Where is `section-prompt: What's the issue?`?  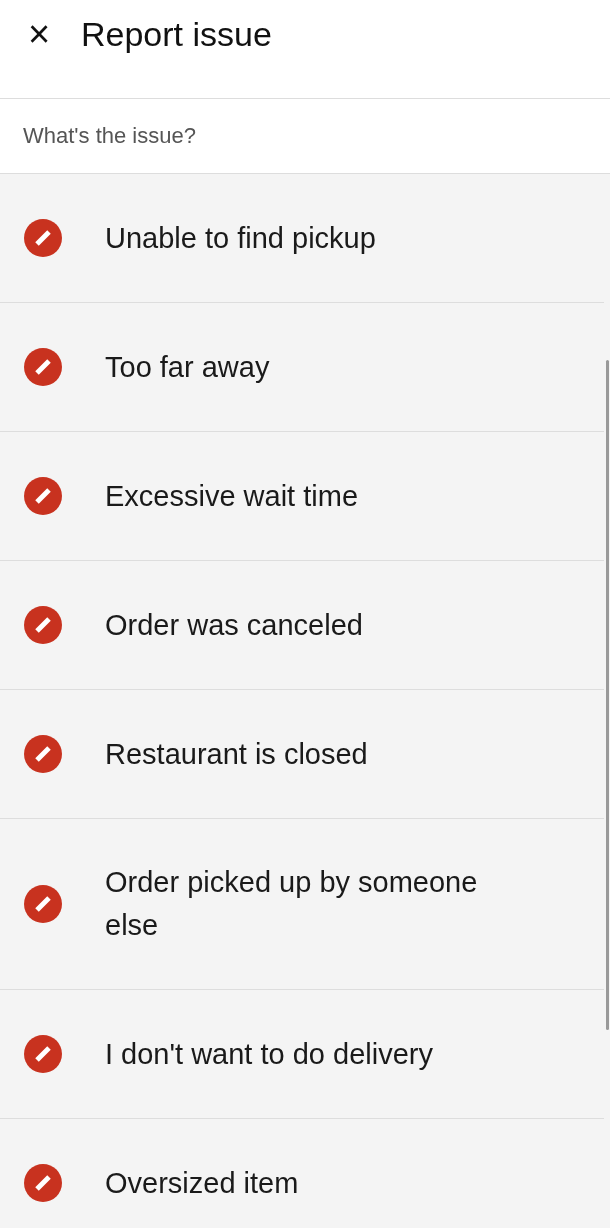 section-prompt: What's the issue? is located at coordinates (305, 136).